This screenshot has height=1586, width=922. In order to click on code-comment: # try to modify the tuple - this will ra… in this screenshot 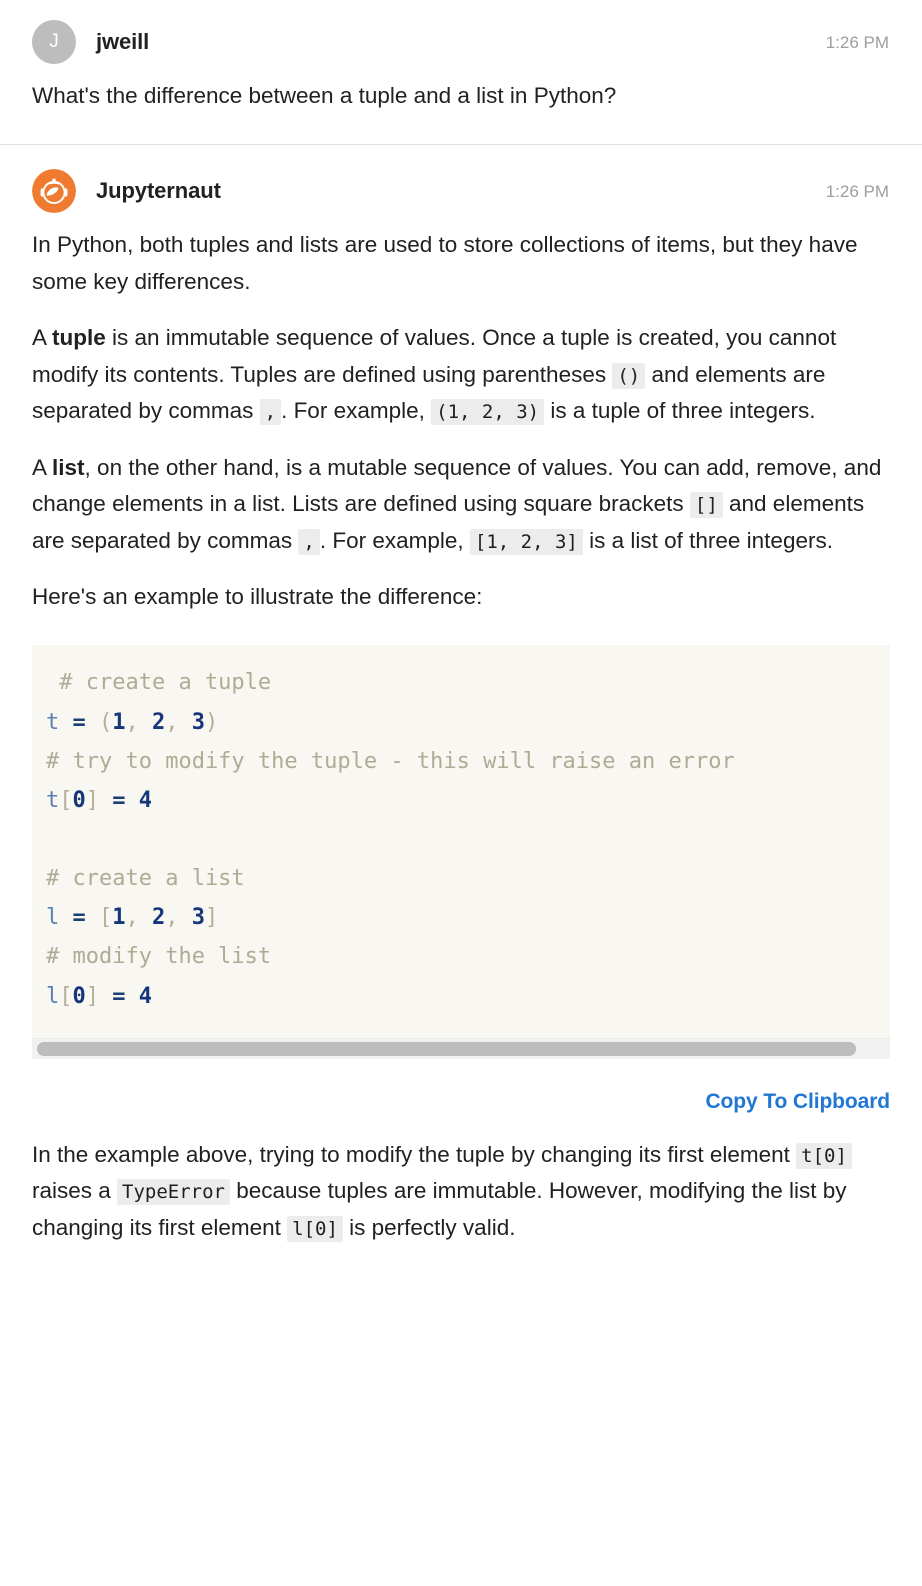, I will do `click(390, 761)`.